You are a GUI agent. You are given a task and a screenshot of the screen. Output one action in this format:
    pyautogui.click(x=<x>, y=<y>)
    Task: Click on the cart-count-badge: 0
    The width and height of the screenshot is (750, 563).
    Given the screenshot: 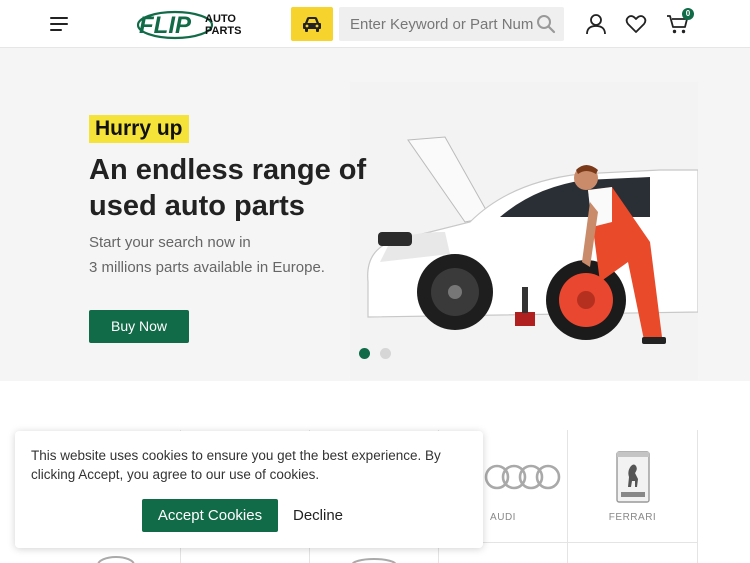 What is the action you would take?
    pyautogui.click(x=688, y=14)
    